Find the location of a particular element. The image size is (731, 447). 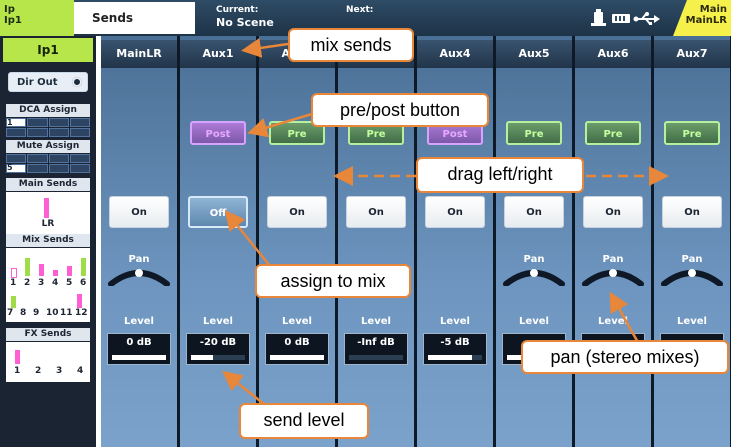

usb-icon is located at coordinates (646, 18).